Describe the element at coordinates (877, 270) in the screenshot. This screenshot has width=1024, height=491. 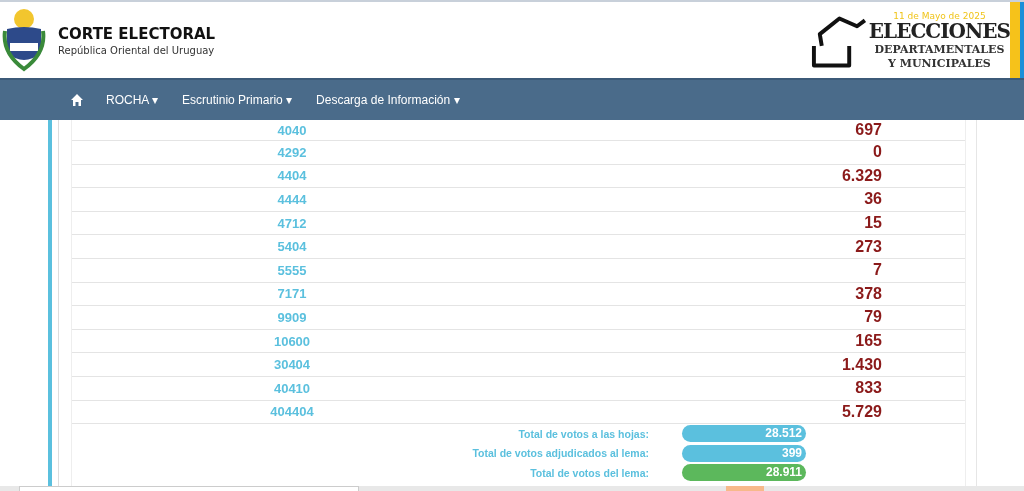
I see `vote-count: 7` at that location.